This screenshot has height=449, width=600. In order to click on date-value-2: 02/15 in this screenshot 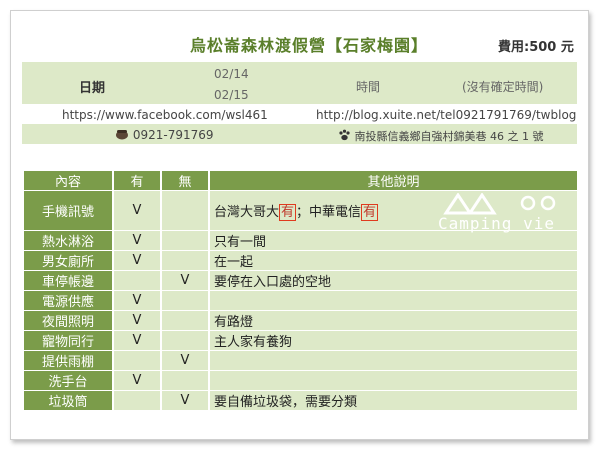, I will do `click(231, 95)`.